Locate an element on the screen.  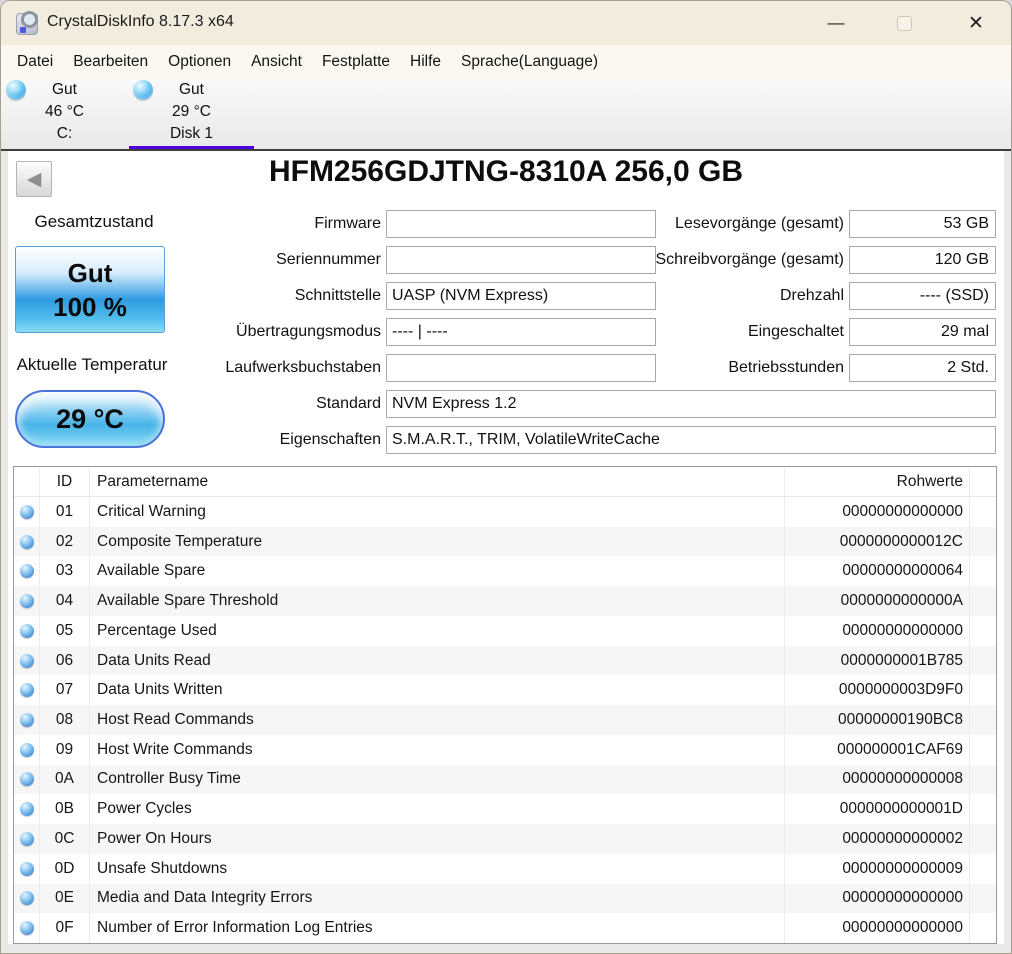
table-row: 0C Power On Hours 00000000000002 is located at coordinates (505, 839).